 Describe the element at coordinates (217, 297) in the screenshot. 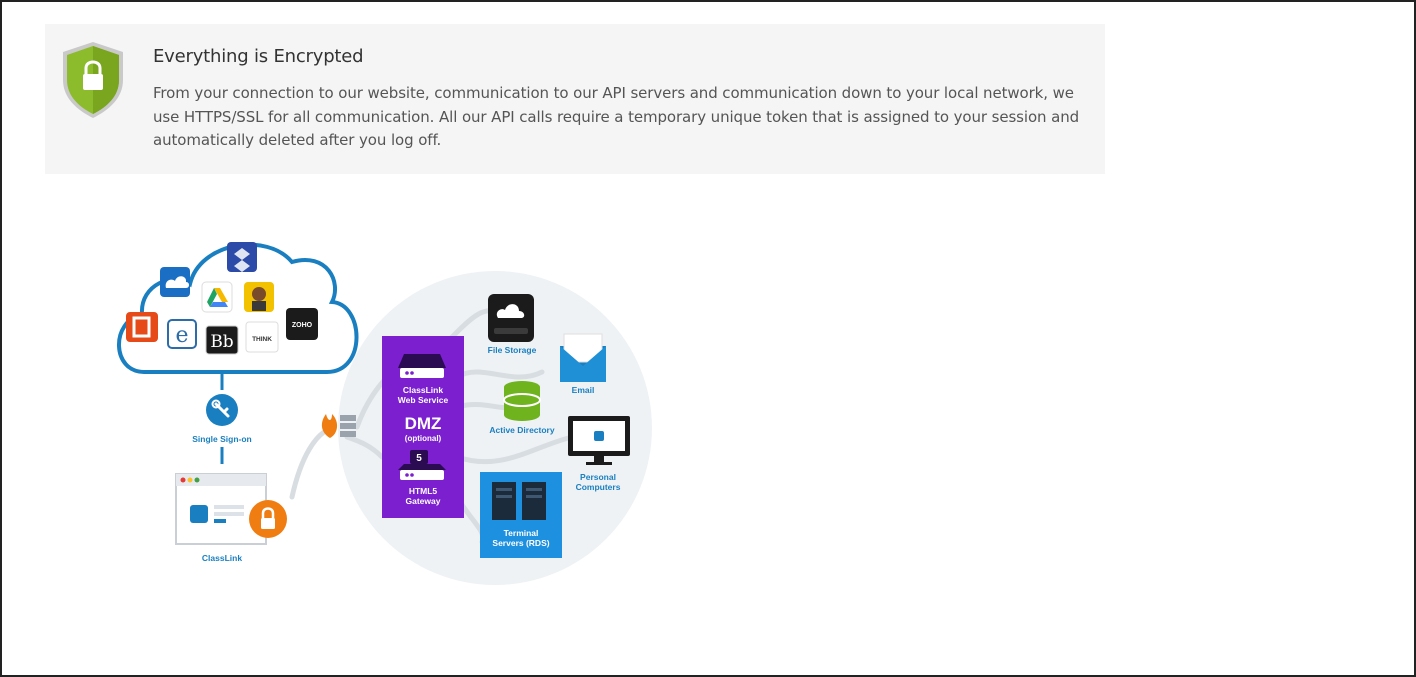

I see `google-drive-icon` at that location.